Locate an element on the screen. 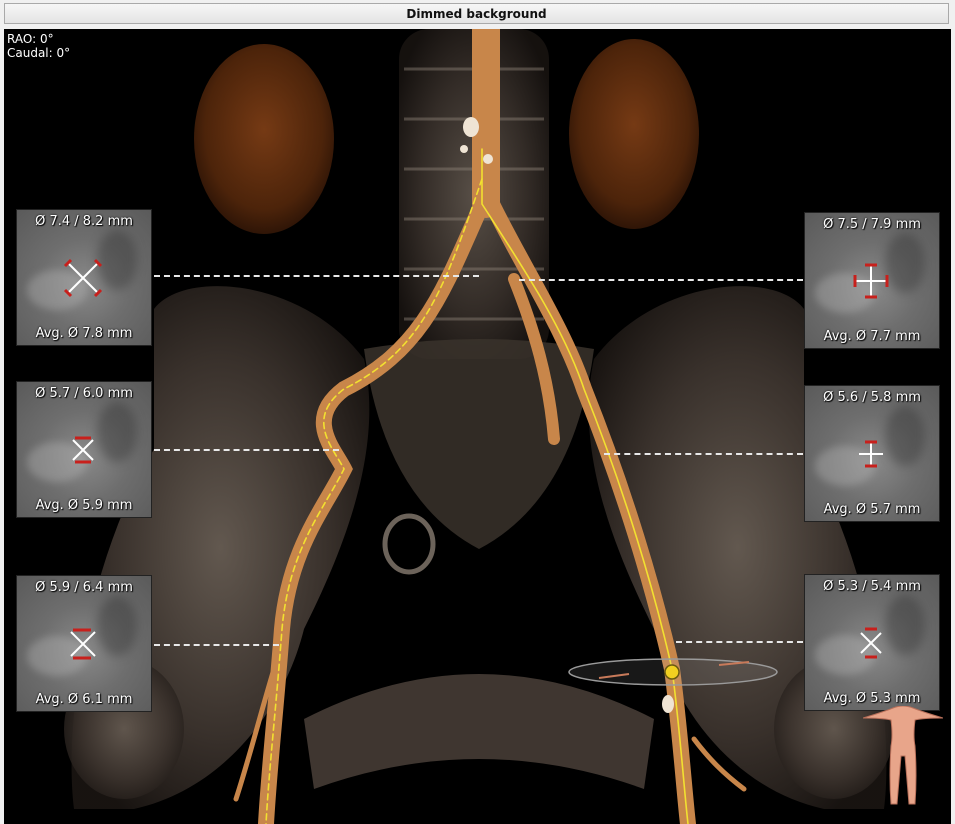 The image size is (955, 824). diameter-min-max: Ø 7.4 / 8.2 mm is located at coordinates (84, 221).